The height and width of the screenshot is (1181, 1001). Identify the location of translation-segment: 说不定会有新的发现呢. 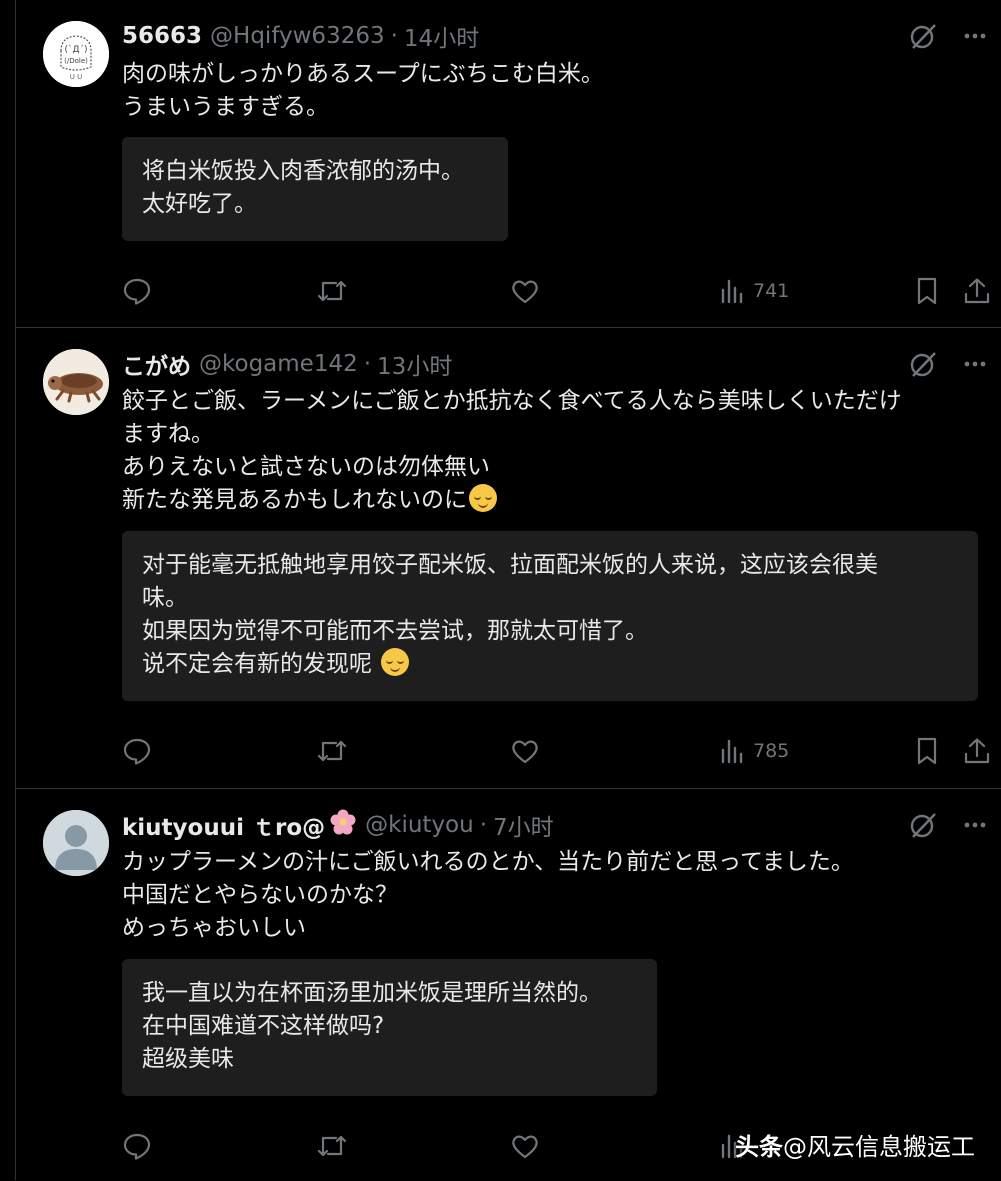
(257, 664).